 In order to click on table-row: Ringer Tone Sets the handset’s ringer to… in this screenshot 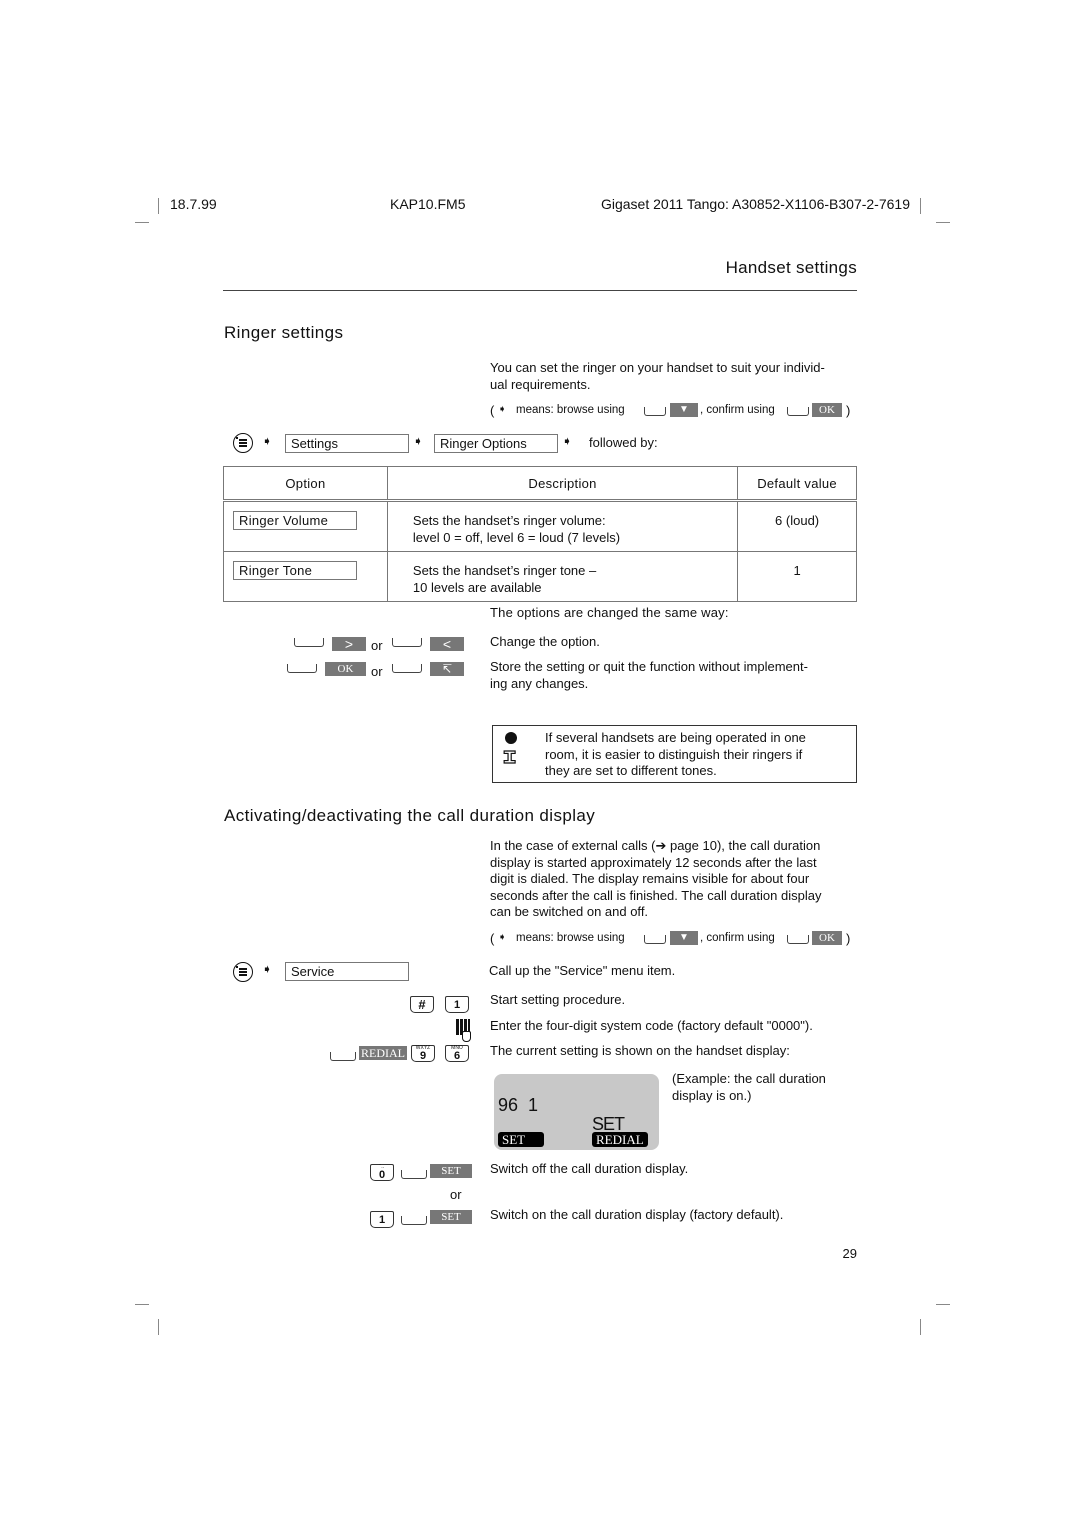, I will do `click(540, 576)`.